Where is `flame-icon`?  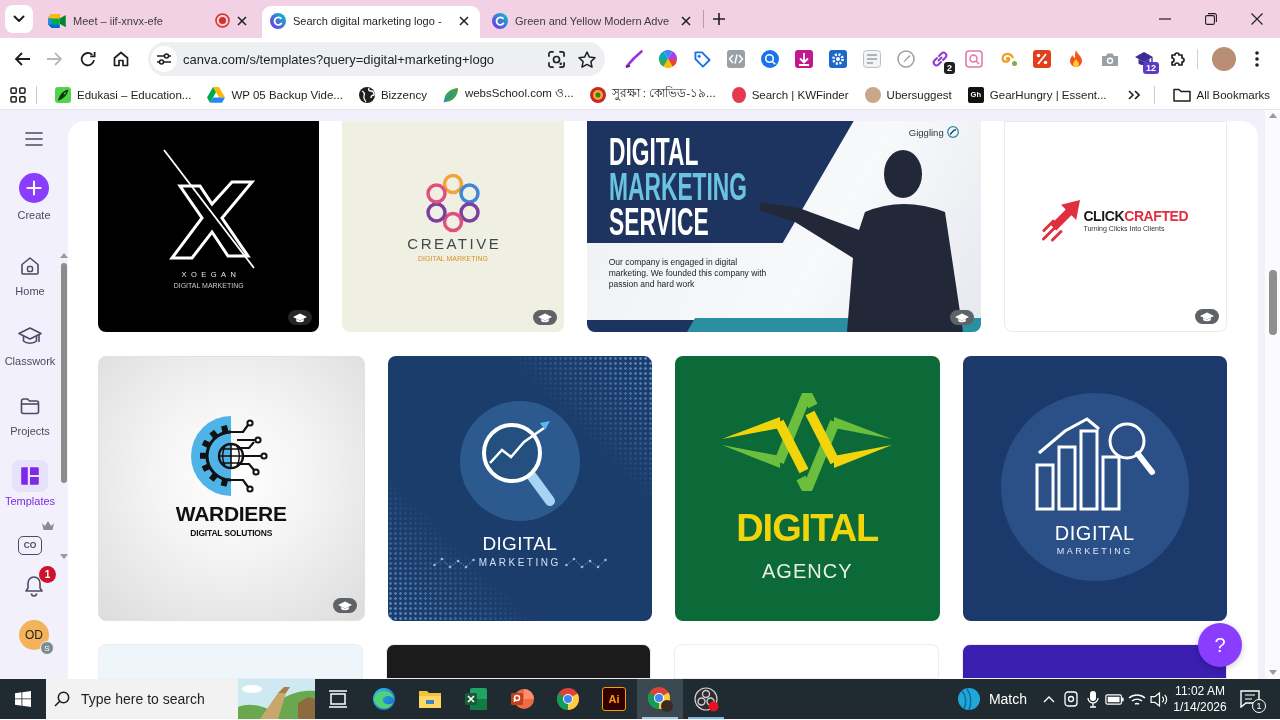
flame-icon is located at coordinates (1076, 59).